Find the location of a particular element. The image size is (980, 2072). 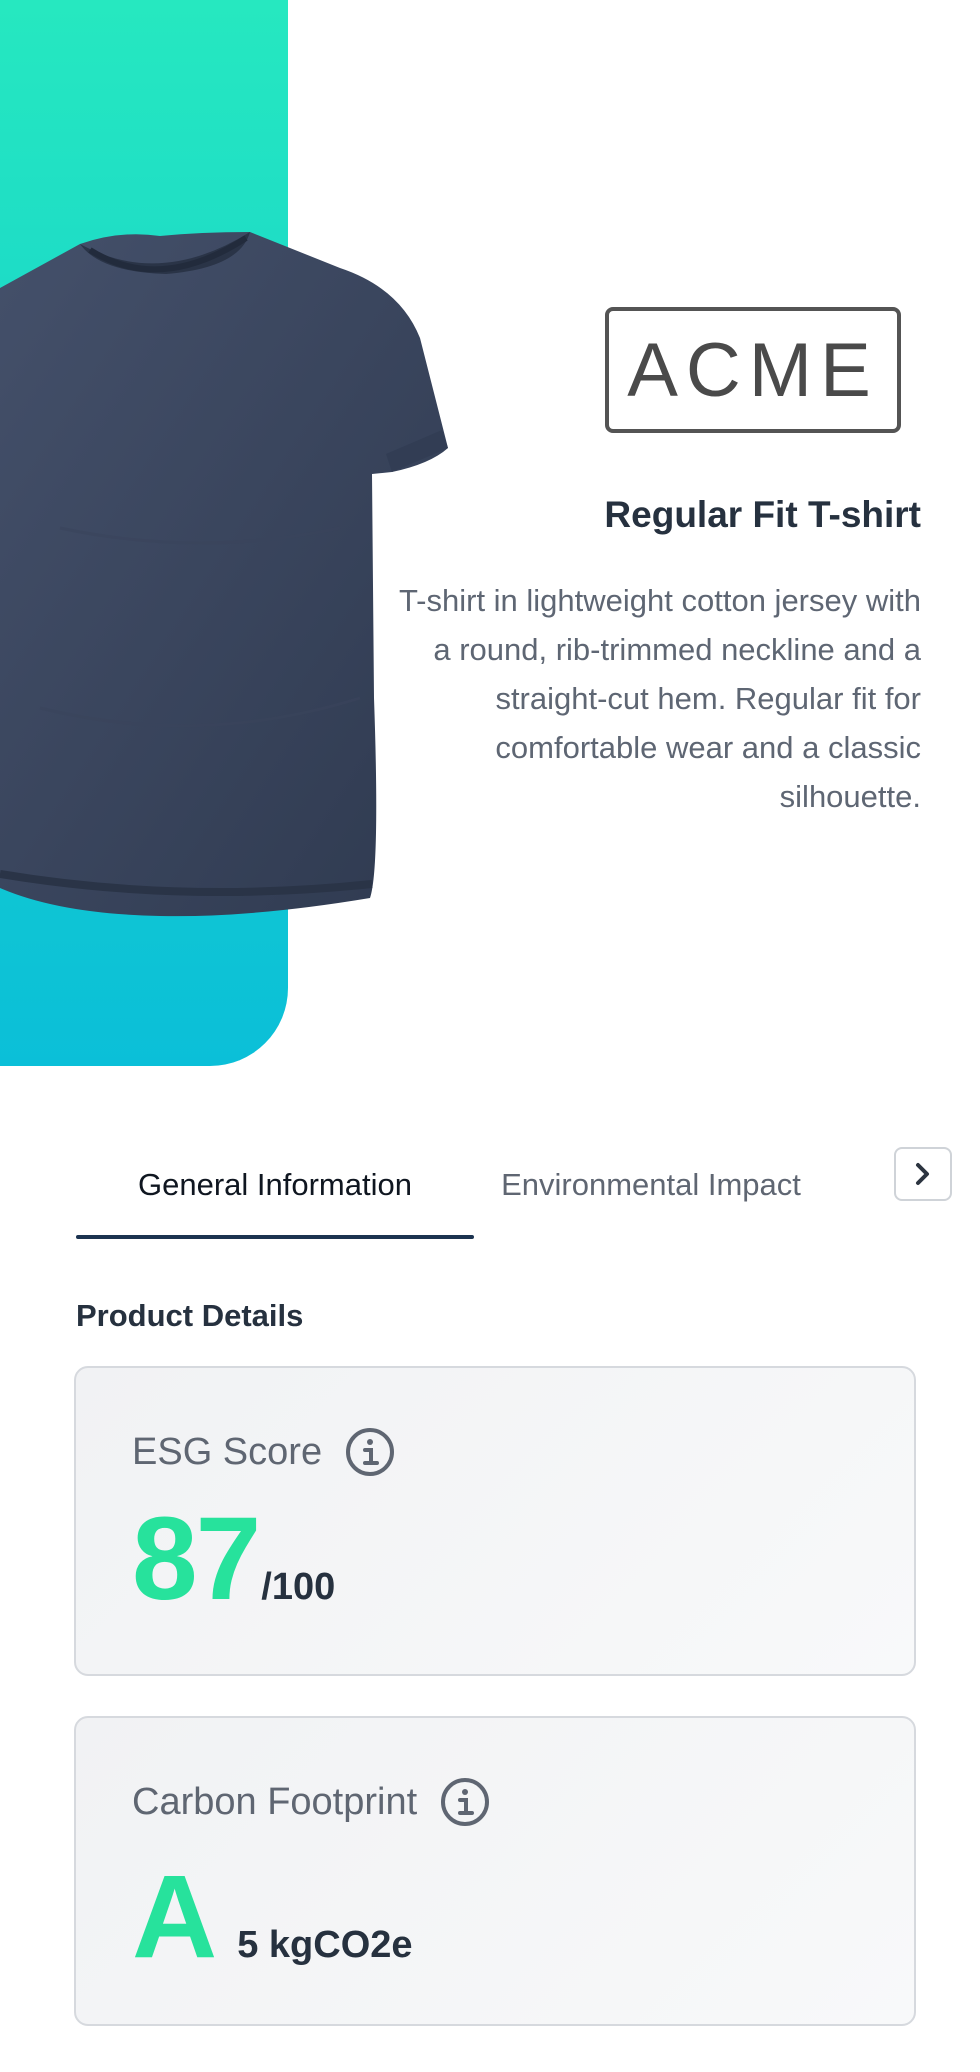

brand-logo-text: ACME is located at coordinates (753, 370).